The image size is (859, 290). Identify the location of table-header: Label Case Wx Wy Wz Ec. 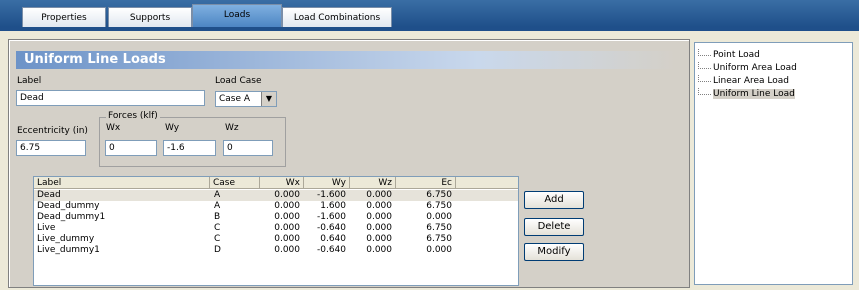
(276, 183).